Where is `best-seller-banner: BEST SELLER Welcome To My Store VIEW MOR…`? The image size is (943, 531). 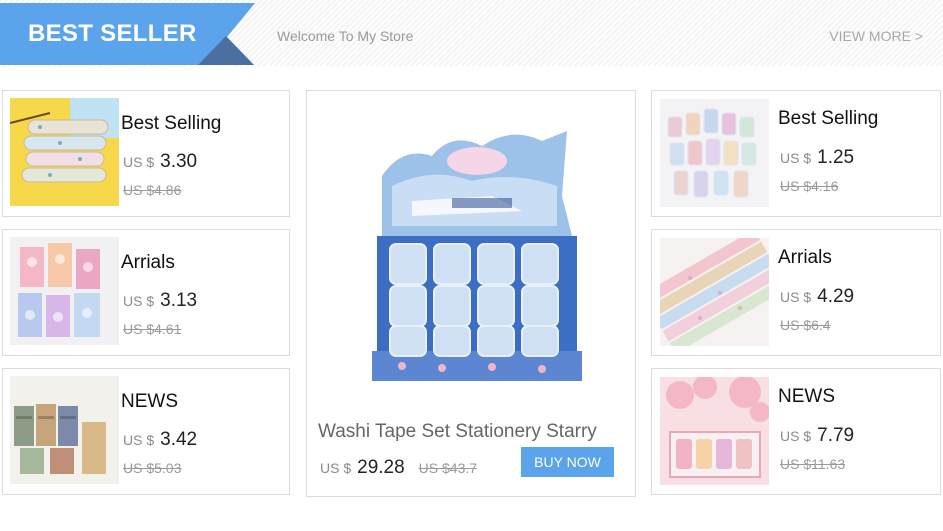 best-seller-banner: BEST SELLER Welcome To My Store VIEW MOR… is located at coordinates (471, 33).